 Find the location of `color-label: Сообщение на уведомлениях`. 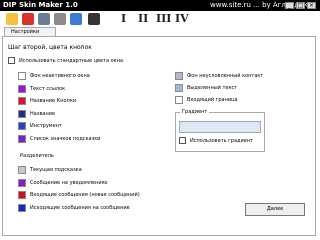

color-label: Сообщение на уведомлениях is located at coordinates (69, 182).